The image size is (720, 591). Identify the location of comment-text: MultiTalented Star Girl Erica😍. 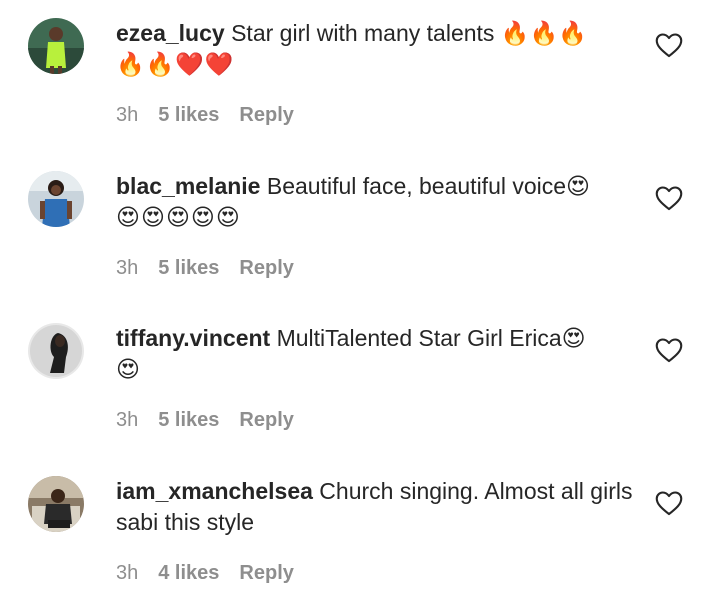
(431, 338).